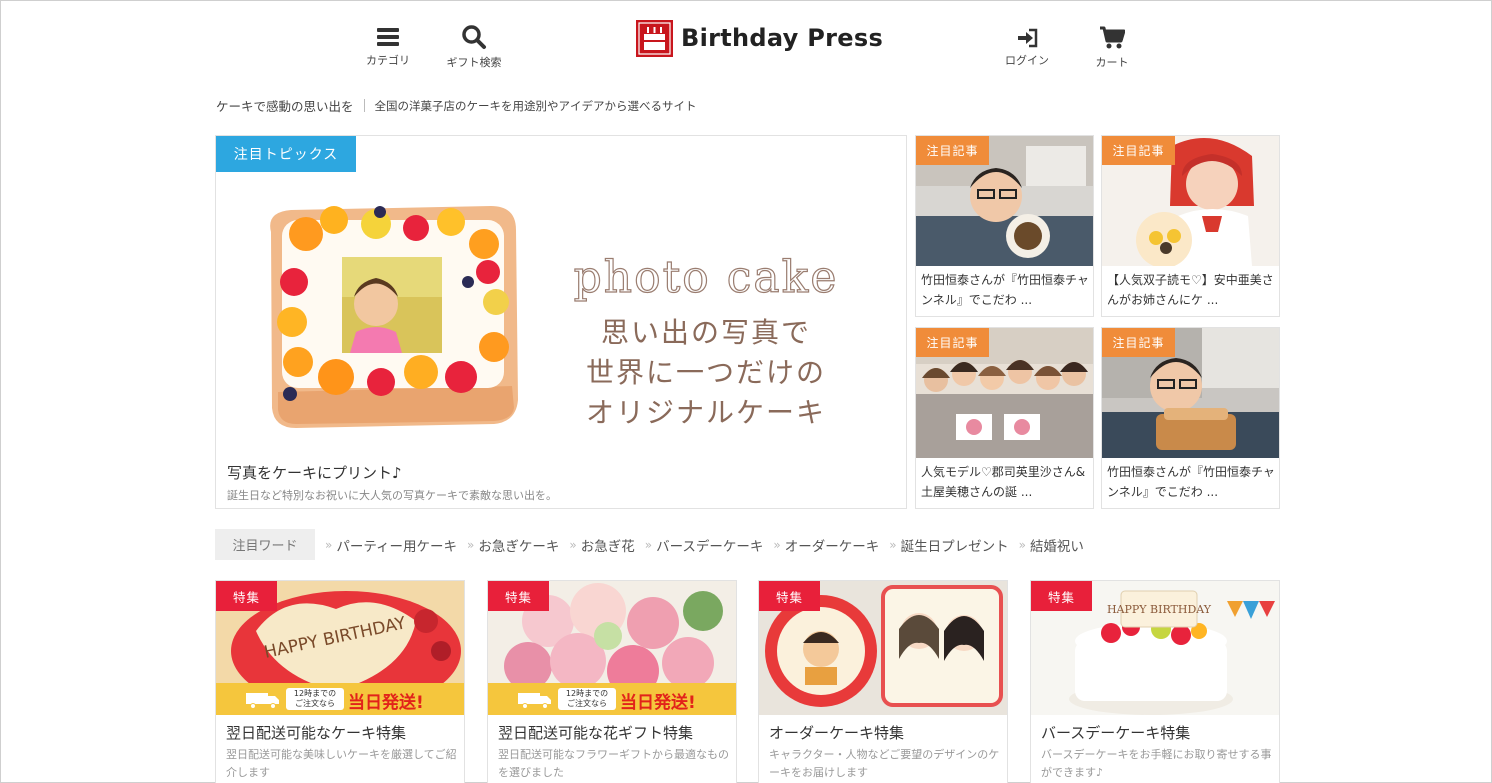  I want to click on featured-title: 写真をケーキにプリント♪, so click(314, 473).